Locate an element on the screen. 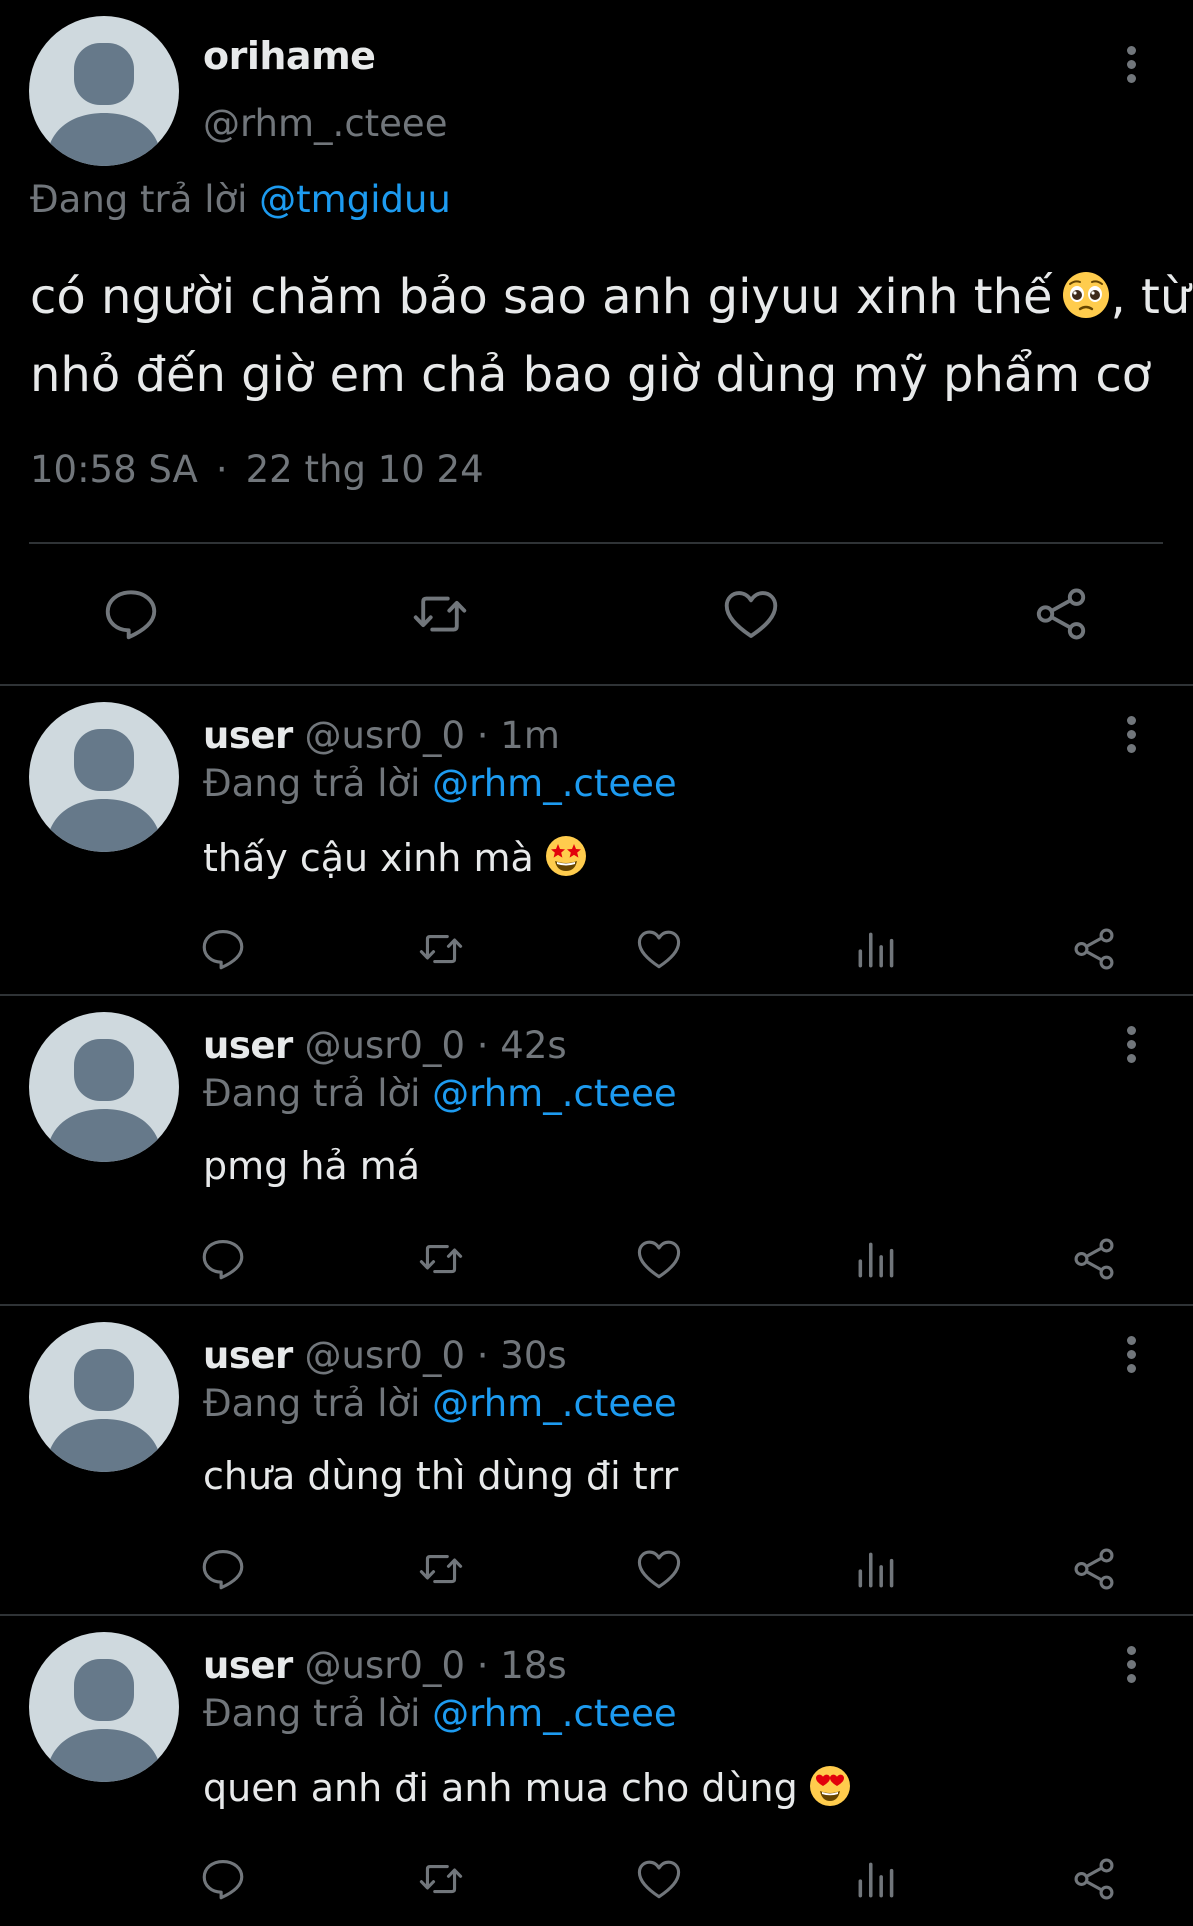 The image size is (1193, 1926). replying-to-link: @tmgiduu is located at coordinates (355, 199).